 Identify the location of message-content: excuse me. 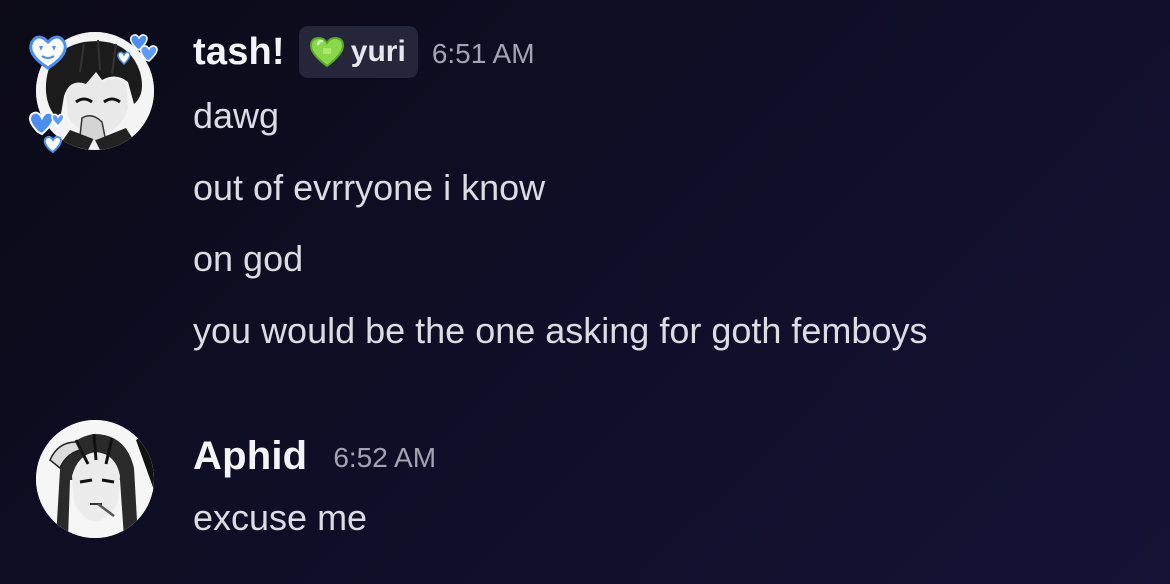
(673, 530).